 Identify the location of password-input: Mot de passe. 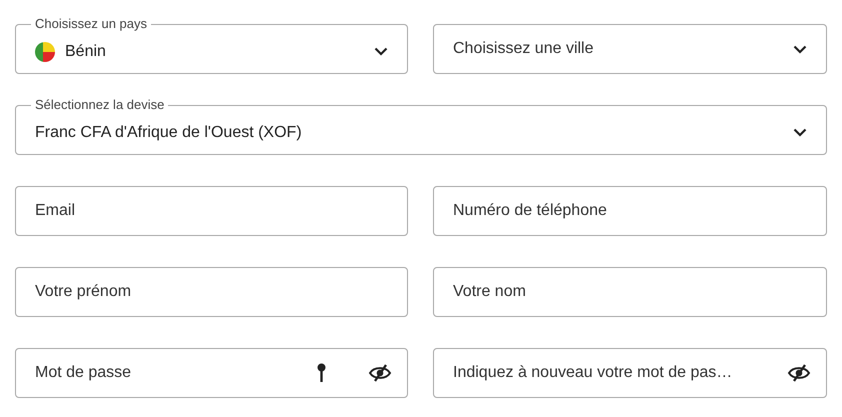
(171, 373).